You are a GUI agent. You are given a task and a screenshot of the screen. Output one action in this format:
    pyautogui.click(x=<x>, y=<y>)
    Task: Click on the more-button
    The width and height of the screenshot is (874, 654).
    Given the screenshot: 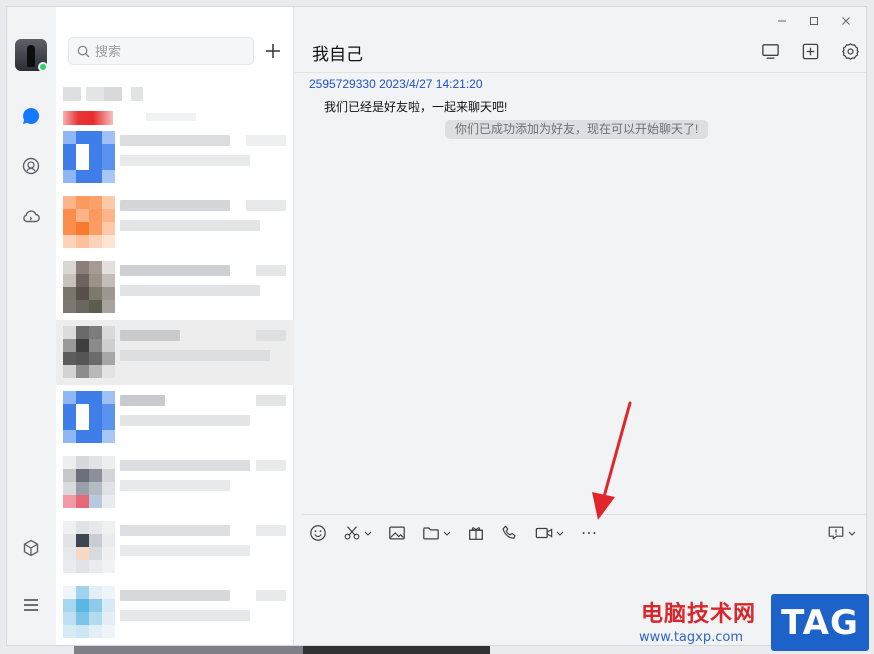 What is the action you would take?
    pyautogui.click(x=589, y=533)
    